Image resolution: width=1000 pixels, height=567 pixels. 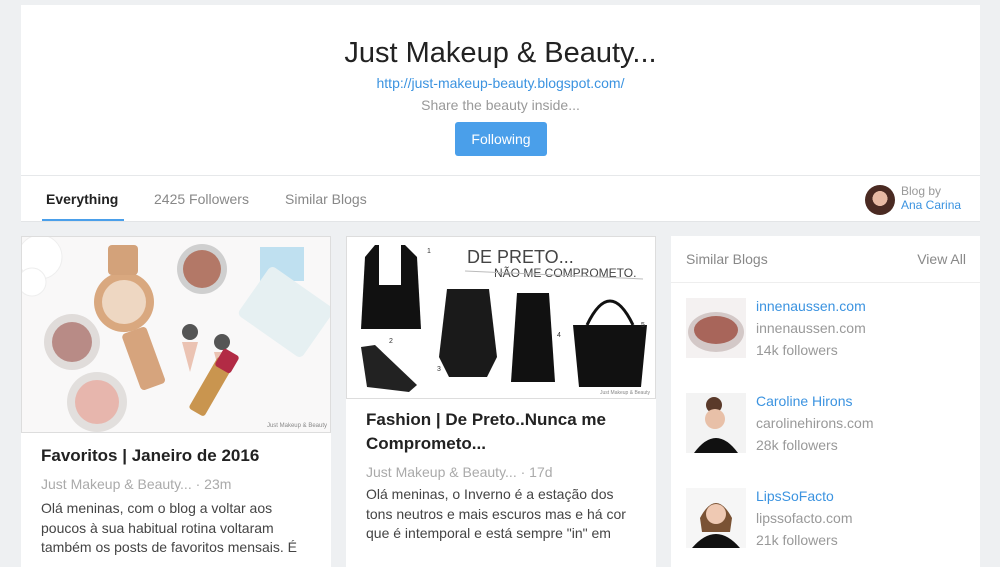 I want to click on blog-by-label: Blog by, so click(x=921, y=191).